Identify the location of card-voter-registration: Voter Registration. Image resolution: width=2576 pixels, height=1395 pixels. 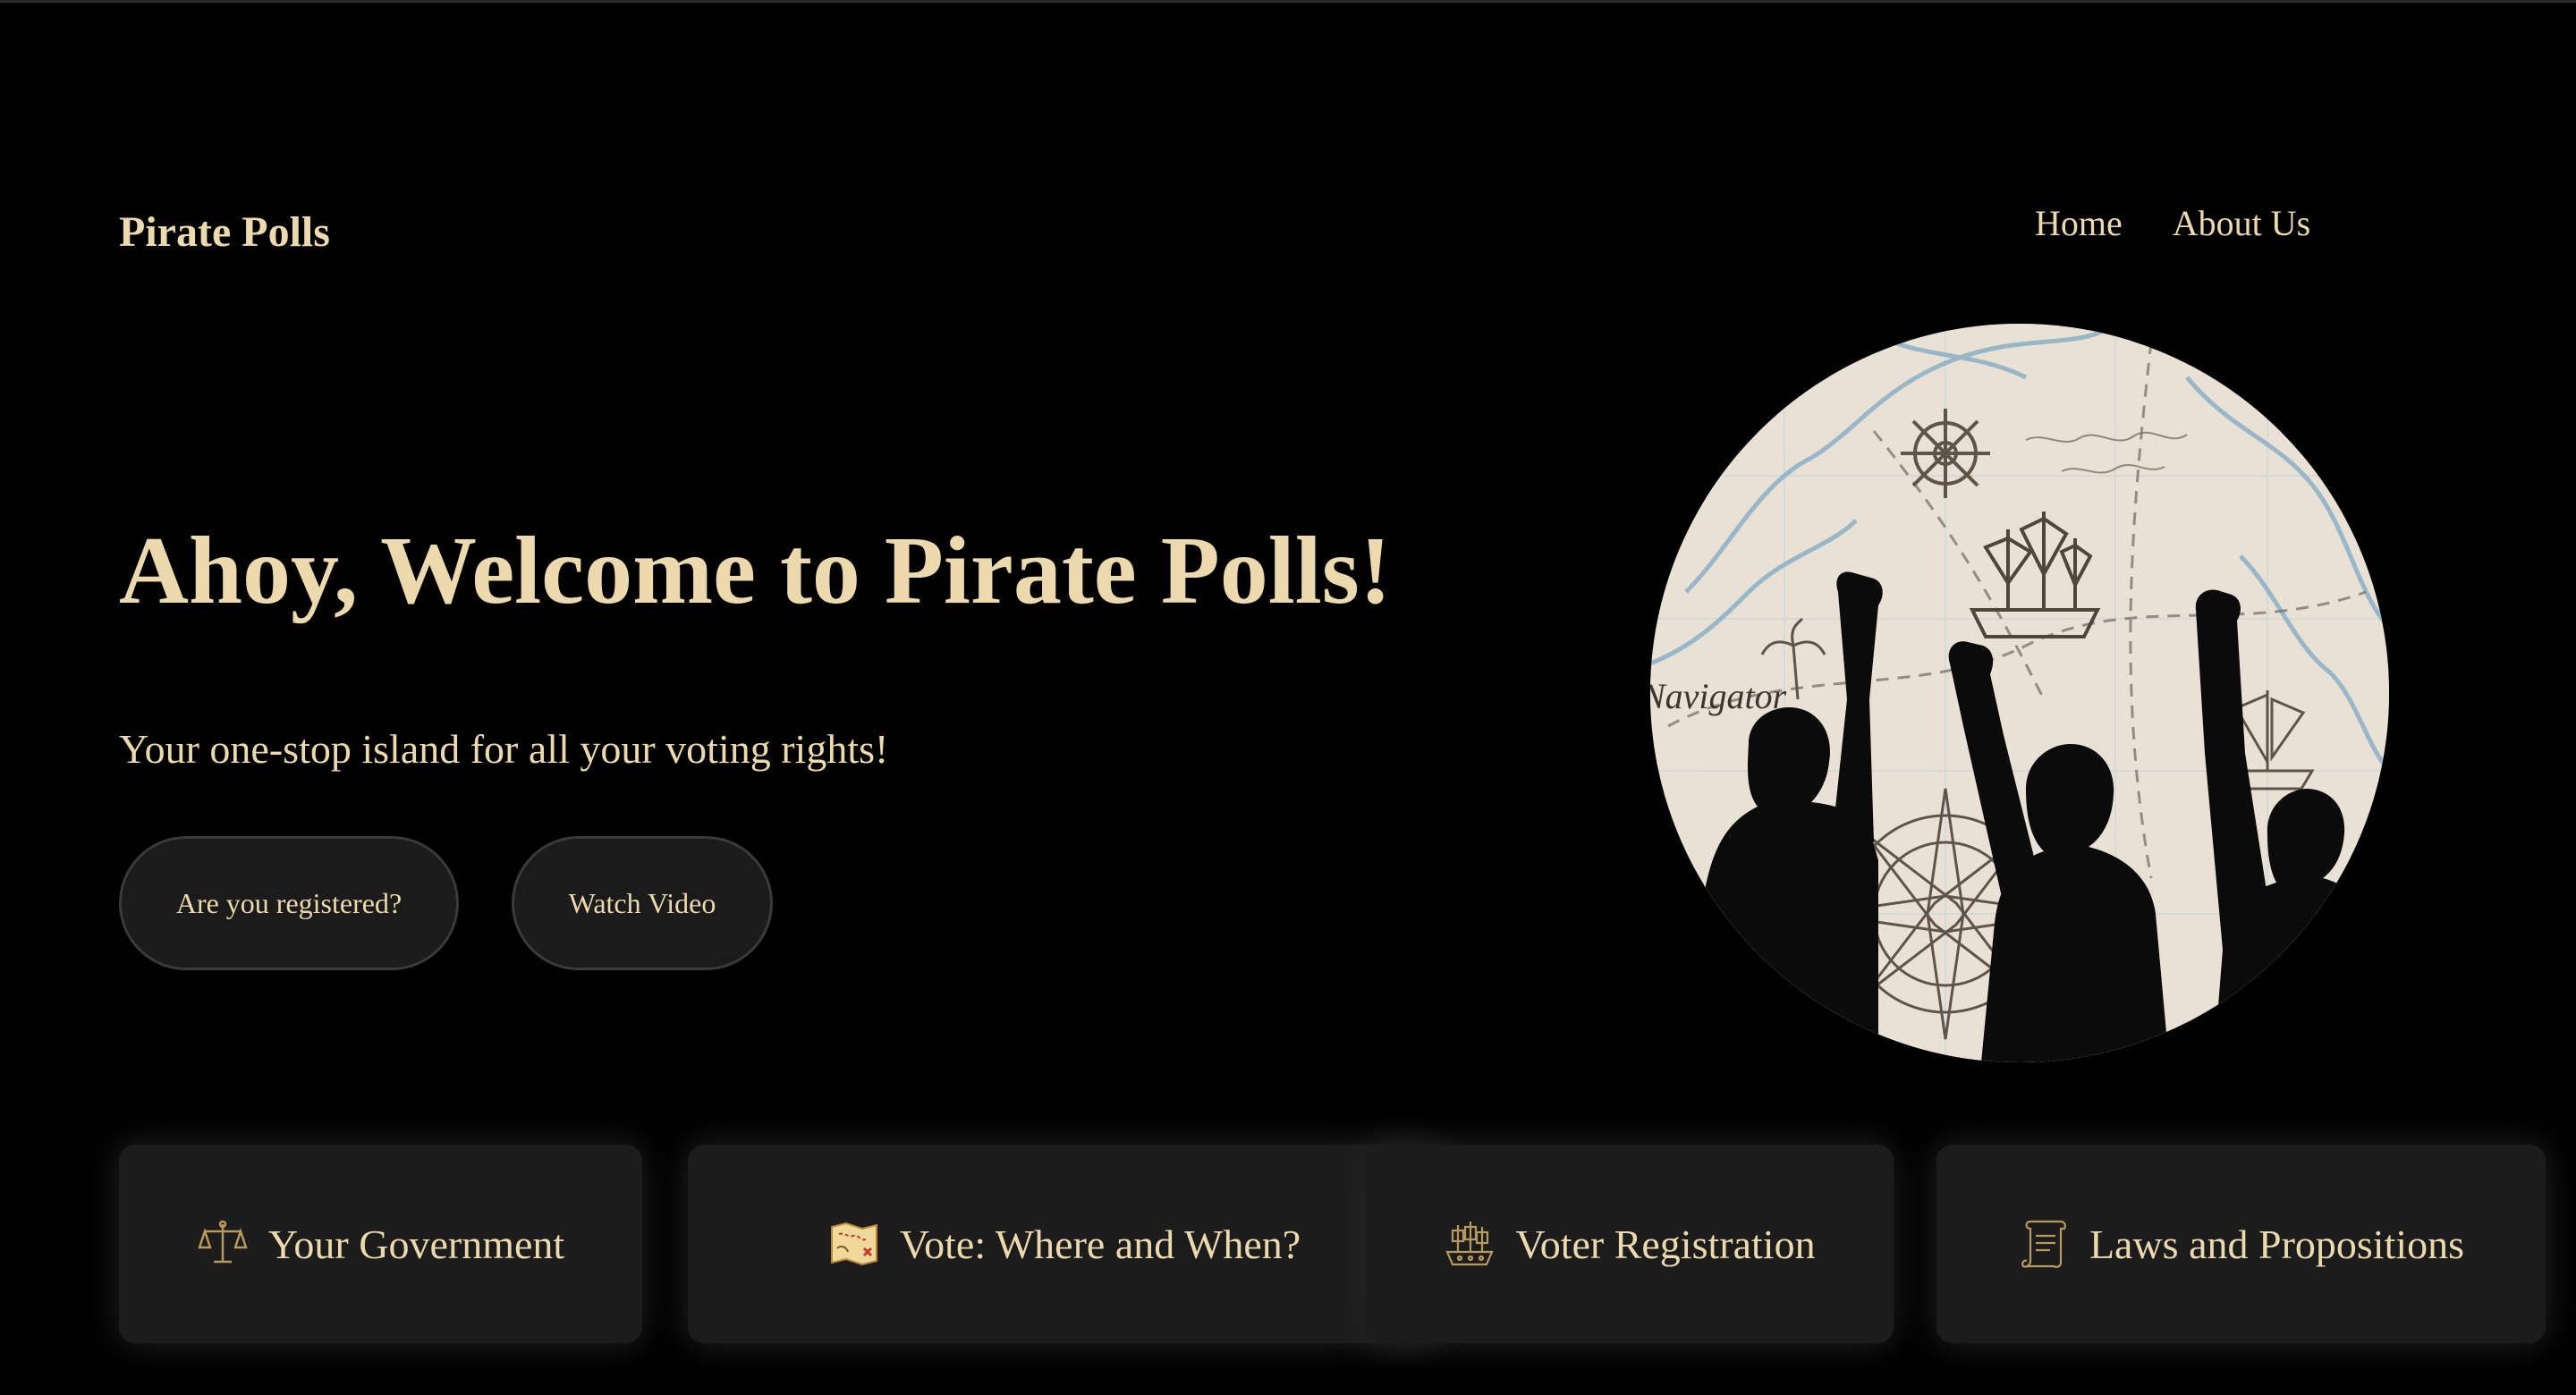
(1630, 1244).